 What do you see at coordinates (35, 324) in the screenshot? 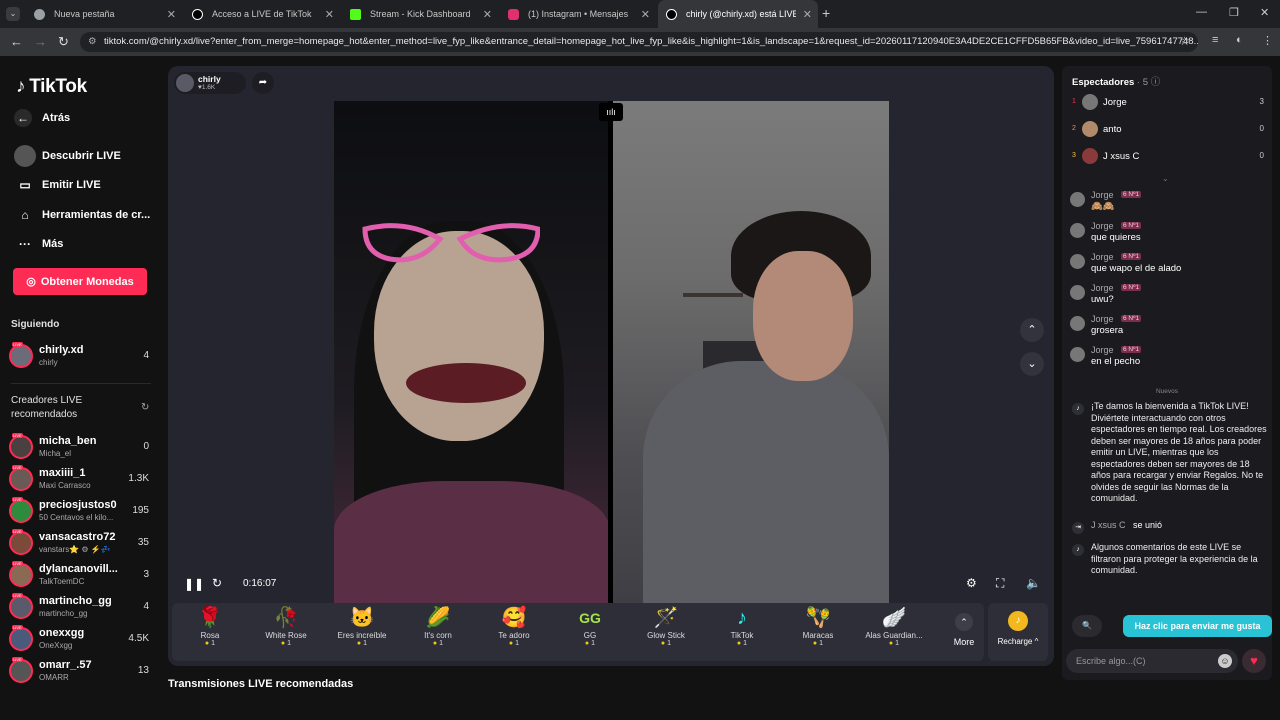
I see `following-heading: Siguiendo` at bounding box center [35, 324].